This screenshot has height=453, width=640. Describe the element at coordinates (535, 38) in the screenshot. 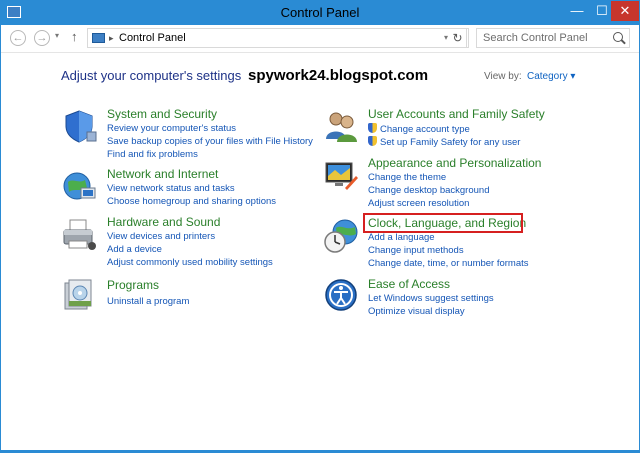

I see `search-placeholder: Search Control Panel` at that location.